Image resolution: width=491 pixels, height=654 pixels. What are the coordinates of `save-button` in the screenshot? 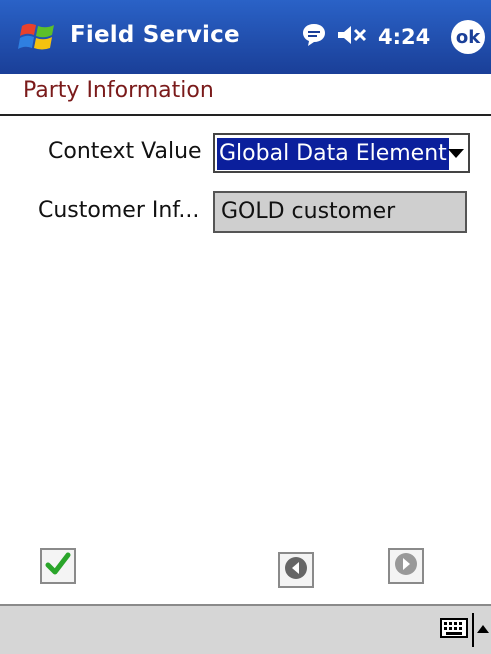 It's located at (58, 566).